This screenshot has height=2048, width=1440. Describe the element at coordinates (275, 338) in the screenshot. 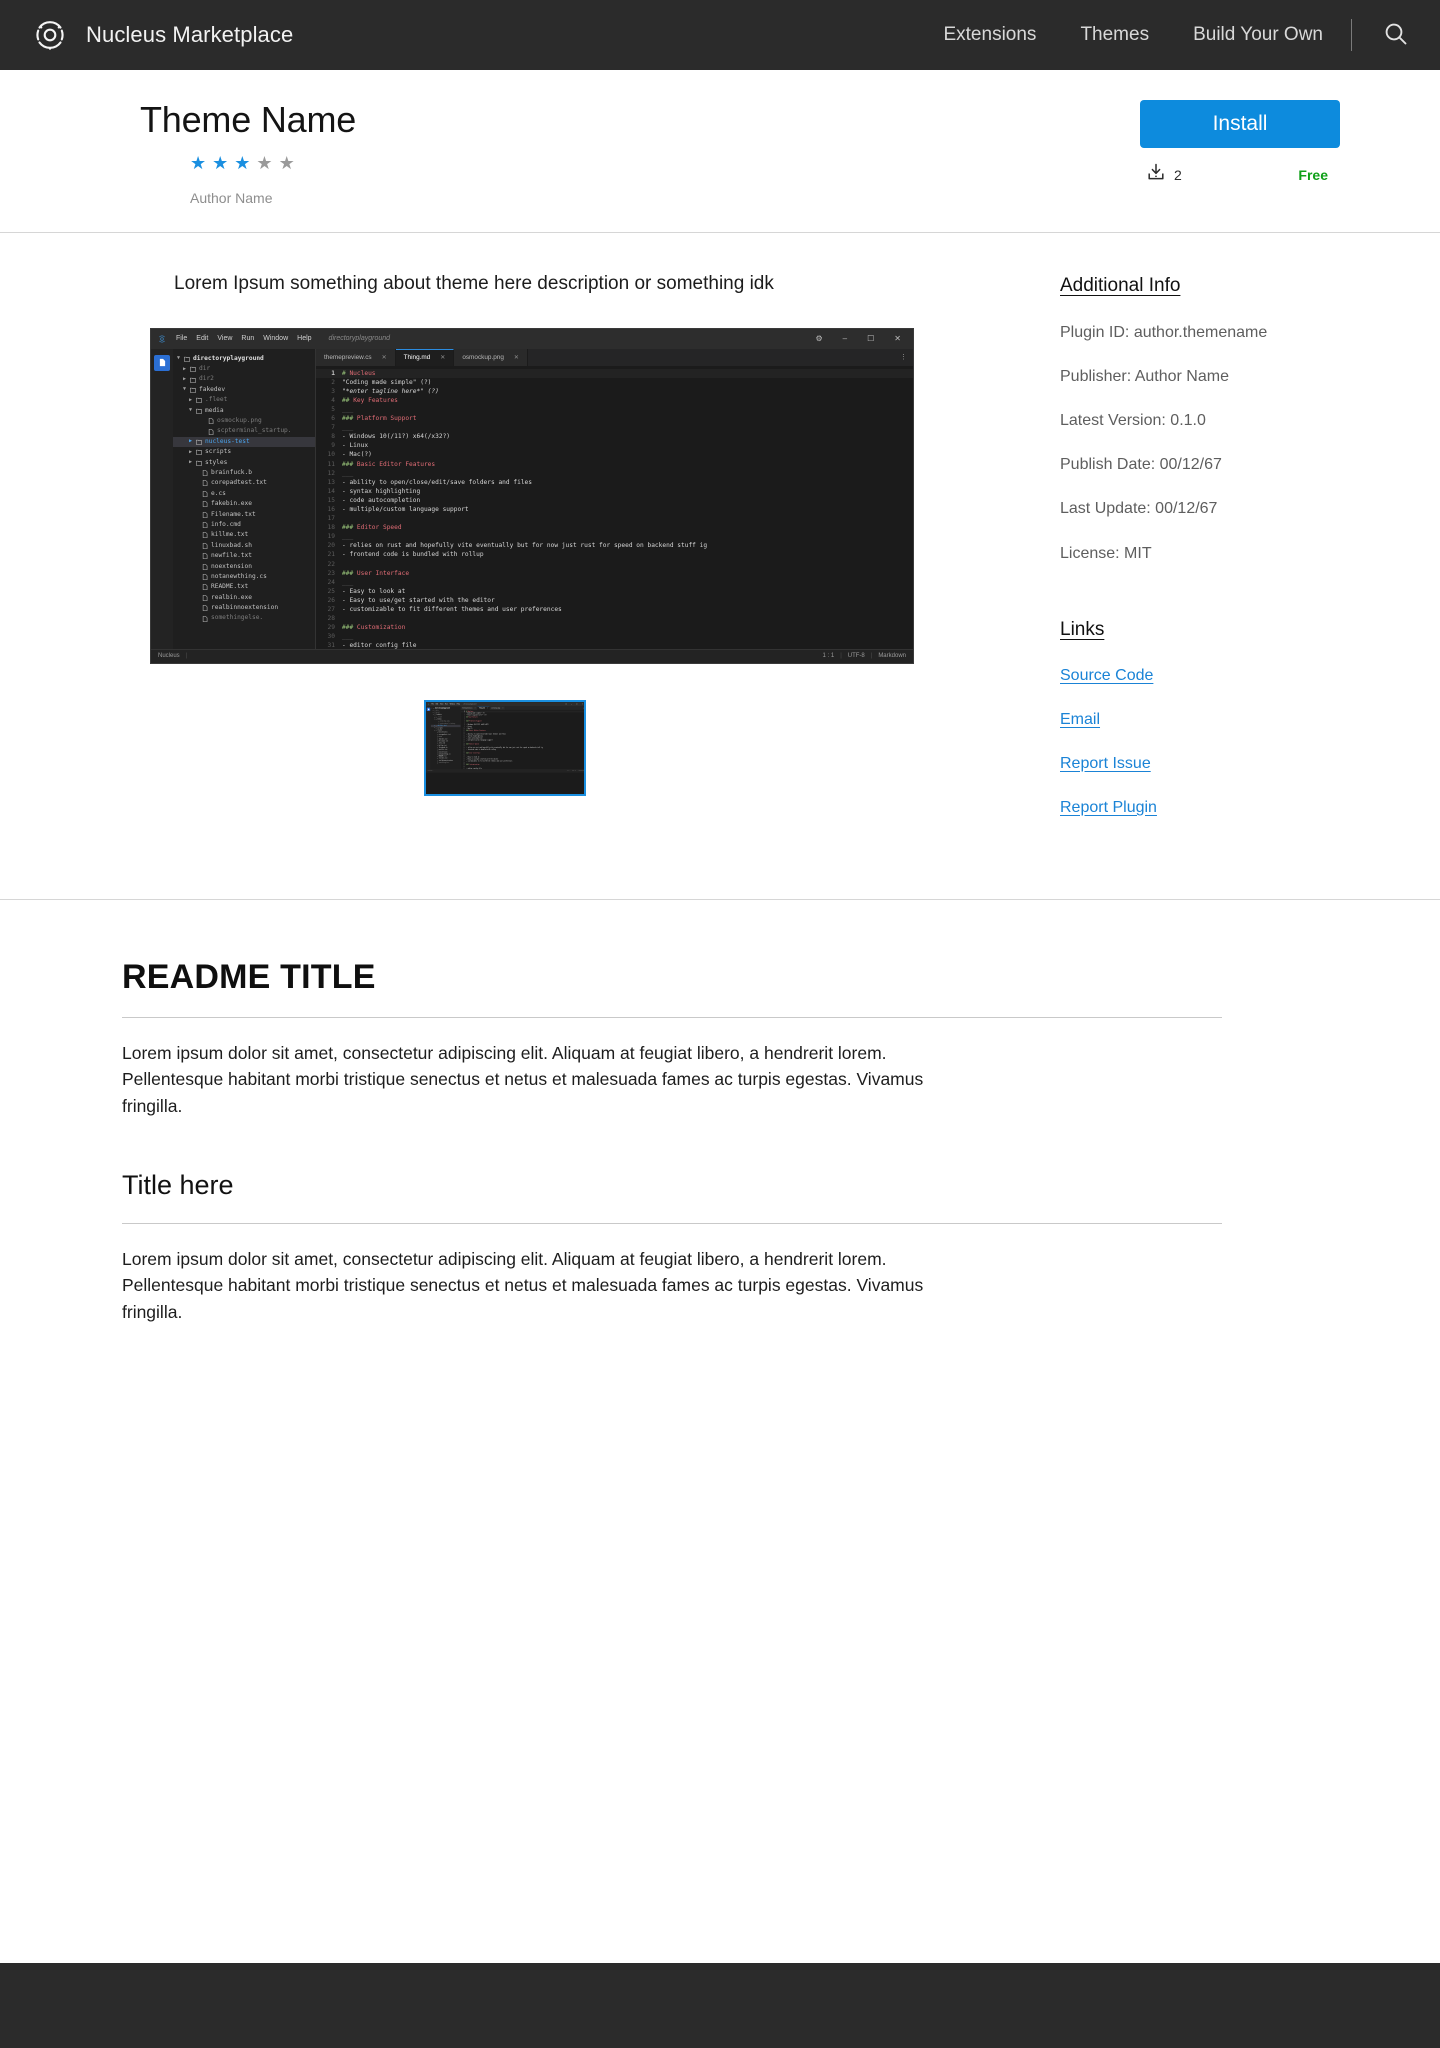

I see `editor-menu-window: Window` at that location.